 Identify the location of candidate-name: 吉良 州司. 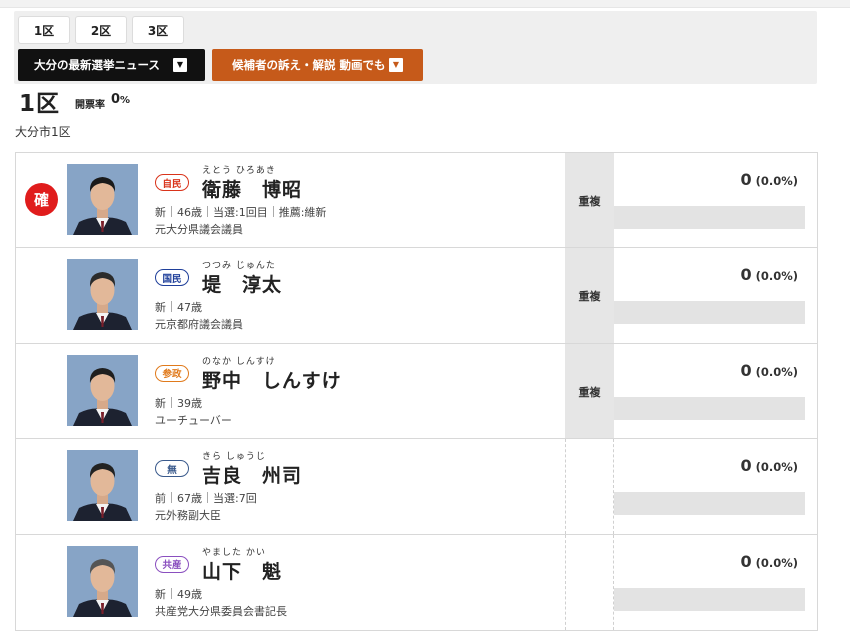
(252, 476).